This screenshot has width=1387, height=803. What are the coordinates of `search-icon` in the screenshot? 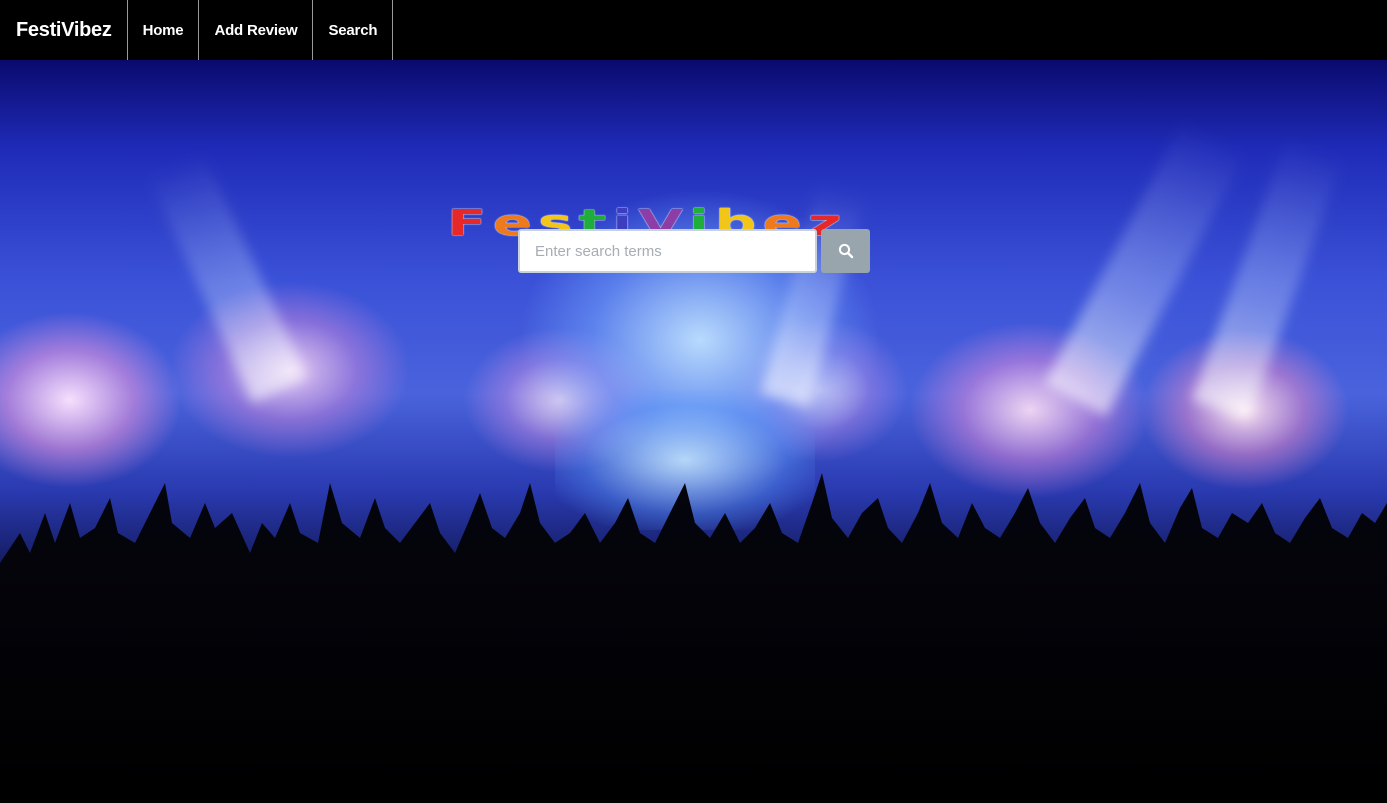 It's located at (845, 251).